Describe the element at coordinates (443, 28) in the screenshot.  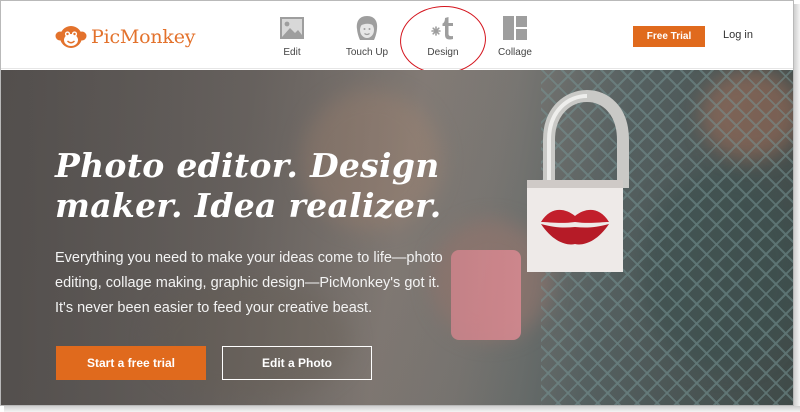
I see `design-t-icon` at that location.